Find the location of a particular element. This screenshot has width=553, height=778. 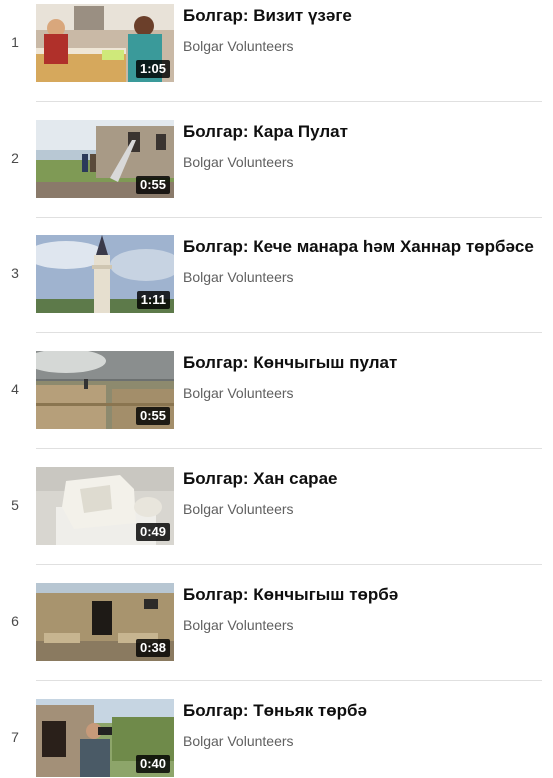

video-title: Болгар: Визит үзәге is located at coordinates (267, 16).